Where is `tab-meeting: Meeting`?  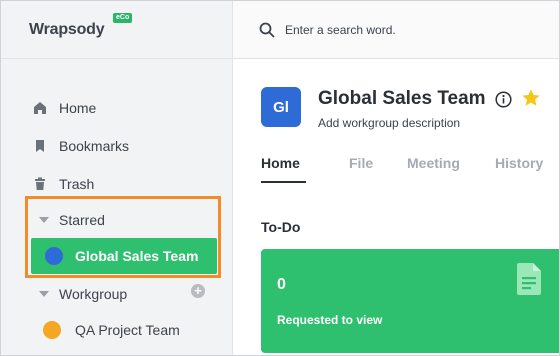
tab-meeting: Meeting is located at coordinates (433, 163).